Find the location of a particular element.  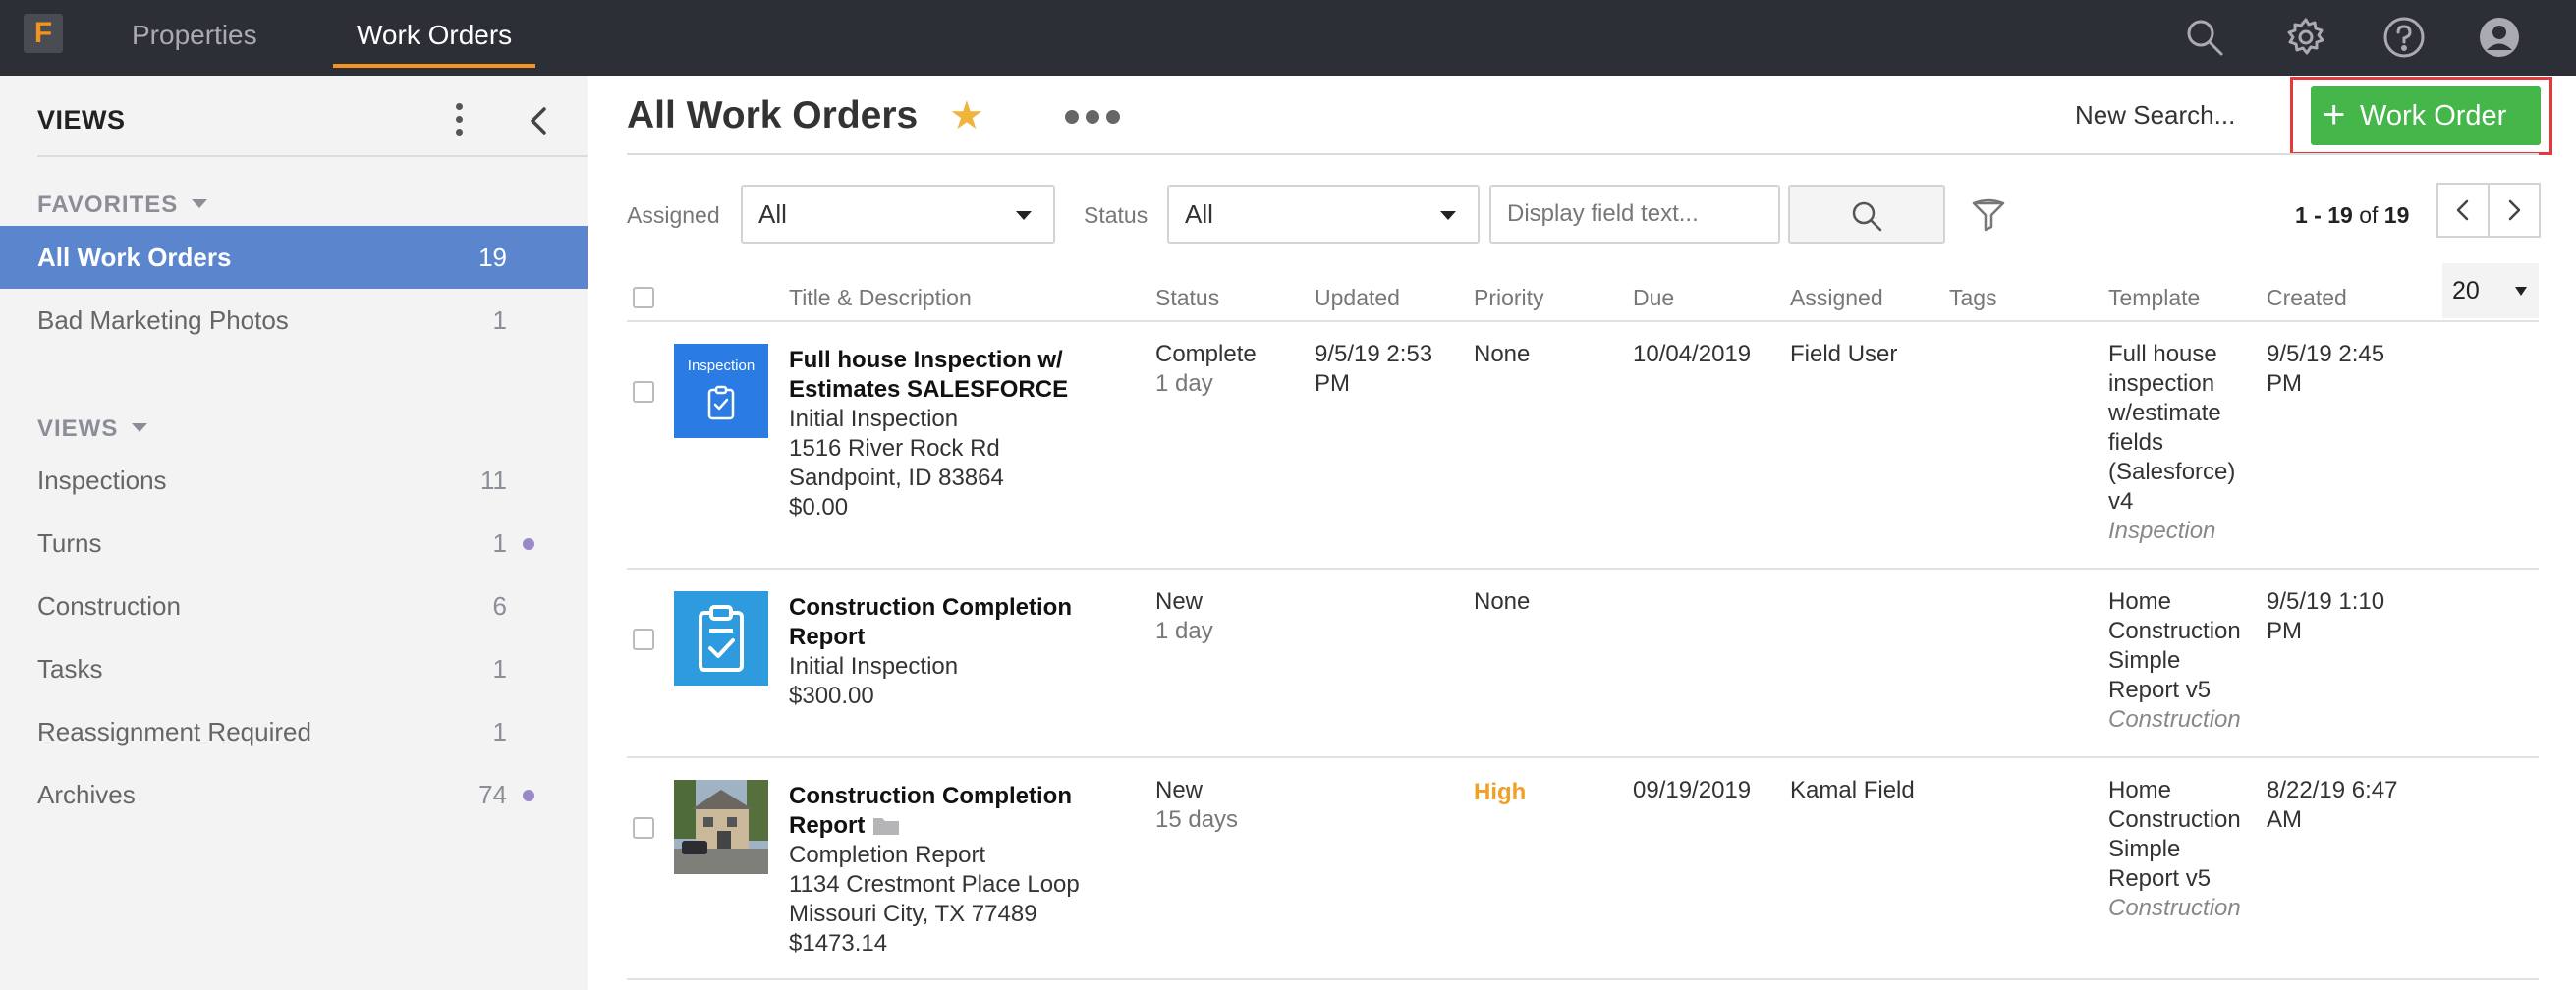

assigned-filter-select: All is located at coordinates (898, 214).